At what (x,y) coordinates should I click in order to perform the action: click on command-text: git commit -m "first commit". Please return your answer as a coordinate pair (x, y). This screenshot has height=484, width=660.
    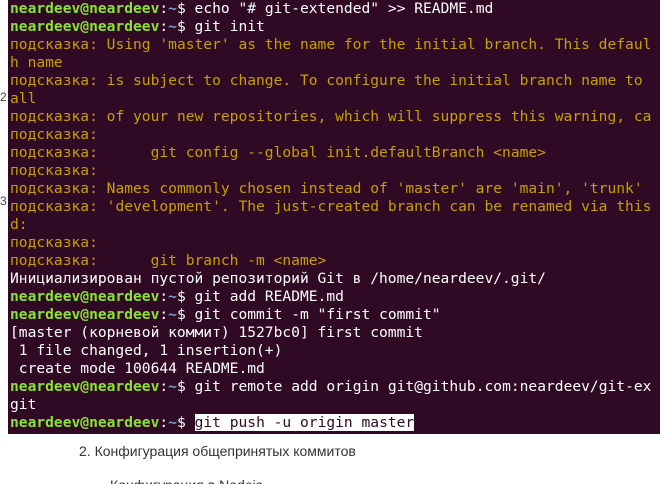
    Looking at the image, I should click on (313, 314).